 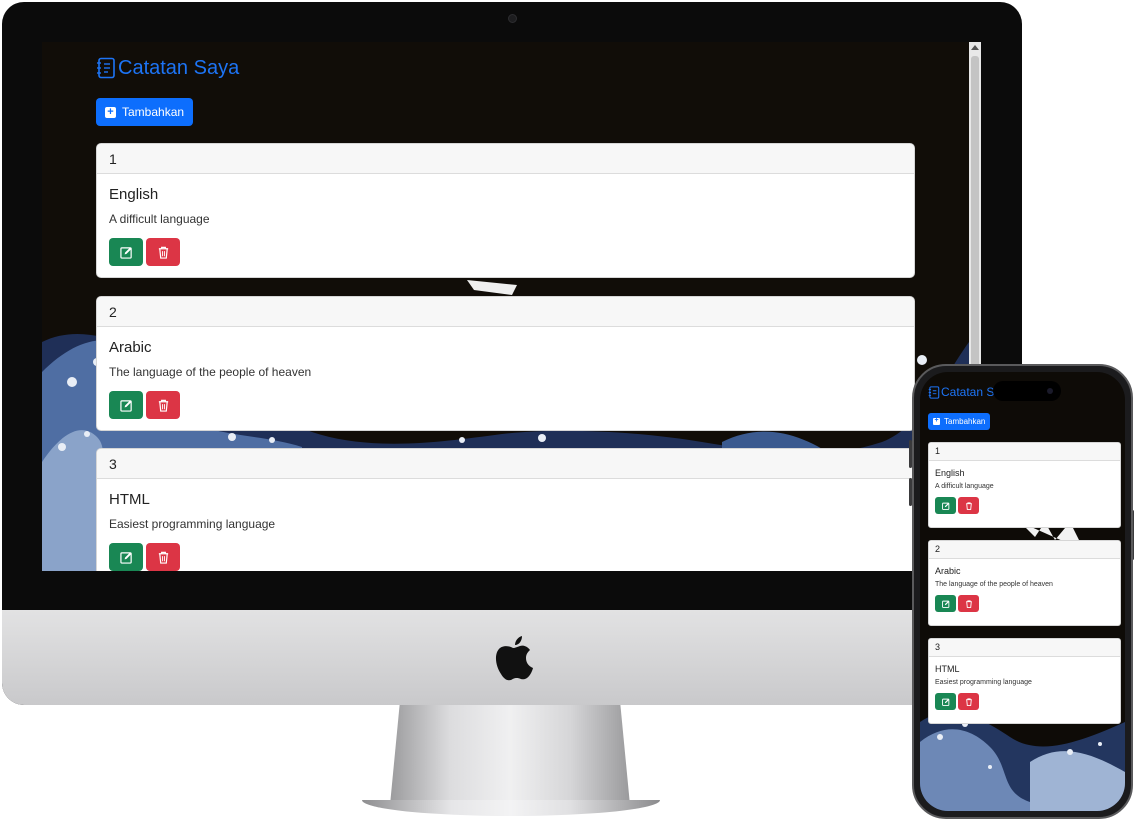 I want to click on front-camera-icon, so click(x=1050, y=391).